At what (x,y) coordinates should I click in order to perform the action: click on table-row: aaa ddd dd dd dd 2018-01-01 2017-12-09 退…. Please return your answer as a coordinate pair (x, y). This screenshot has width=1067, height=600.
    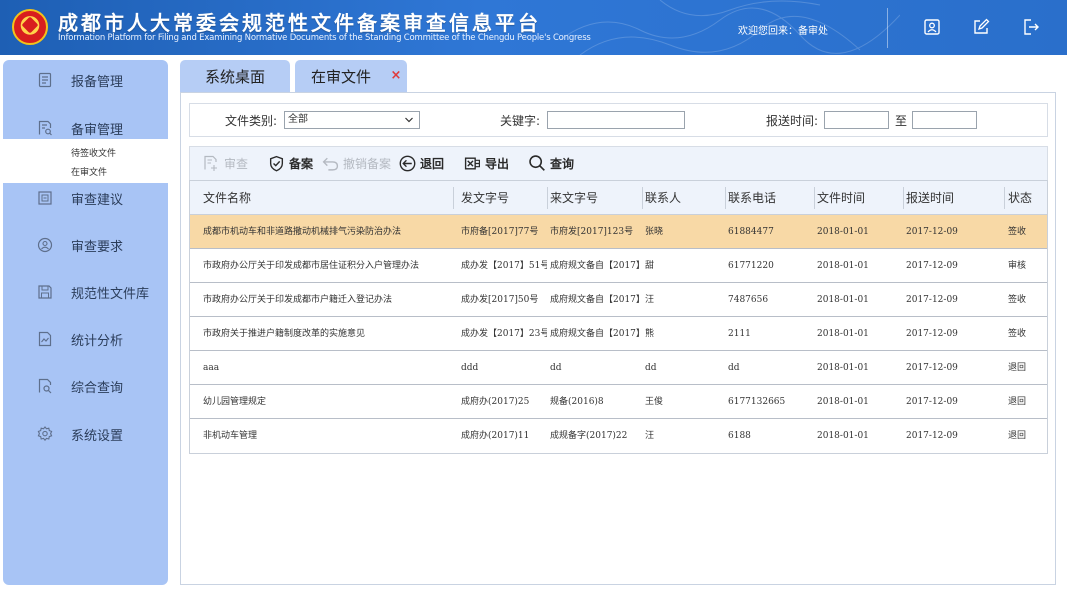
    Looking at the image, I should click on (618, 368).